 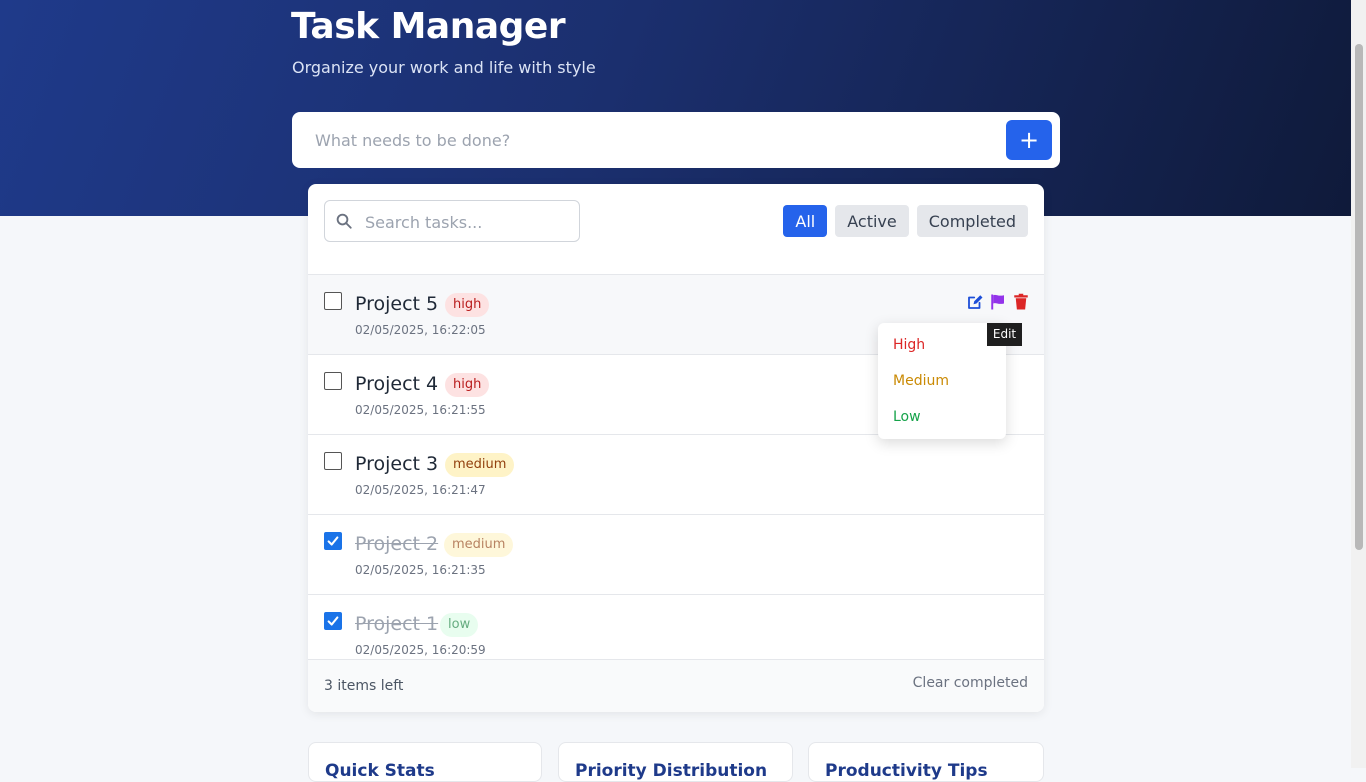 I want to click on task-title: Project 1, so click(x=397, y=624).